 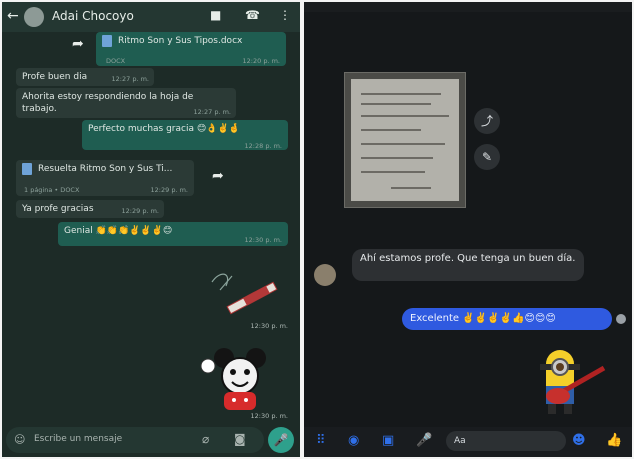 I want to click on document-type: DOCX, so click(x=116, y=61).